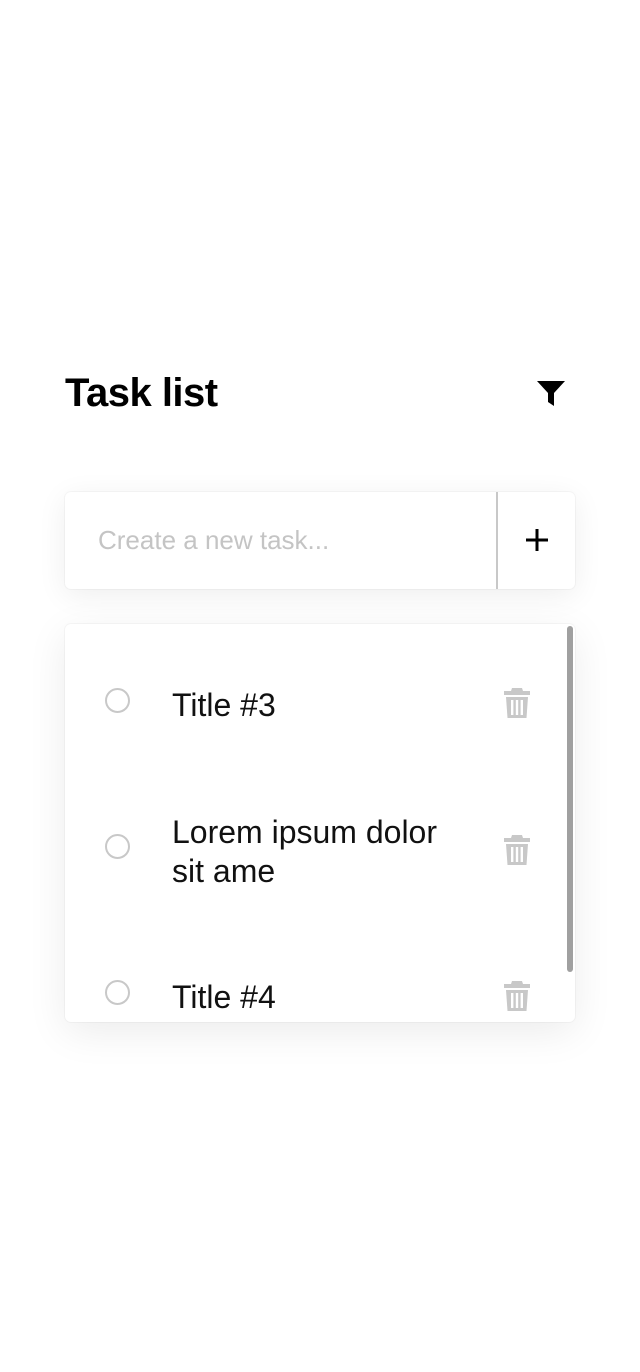  I want to click on list-scrollbar, so click(570, 799).